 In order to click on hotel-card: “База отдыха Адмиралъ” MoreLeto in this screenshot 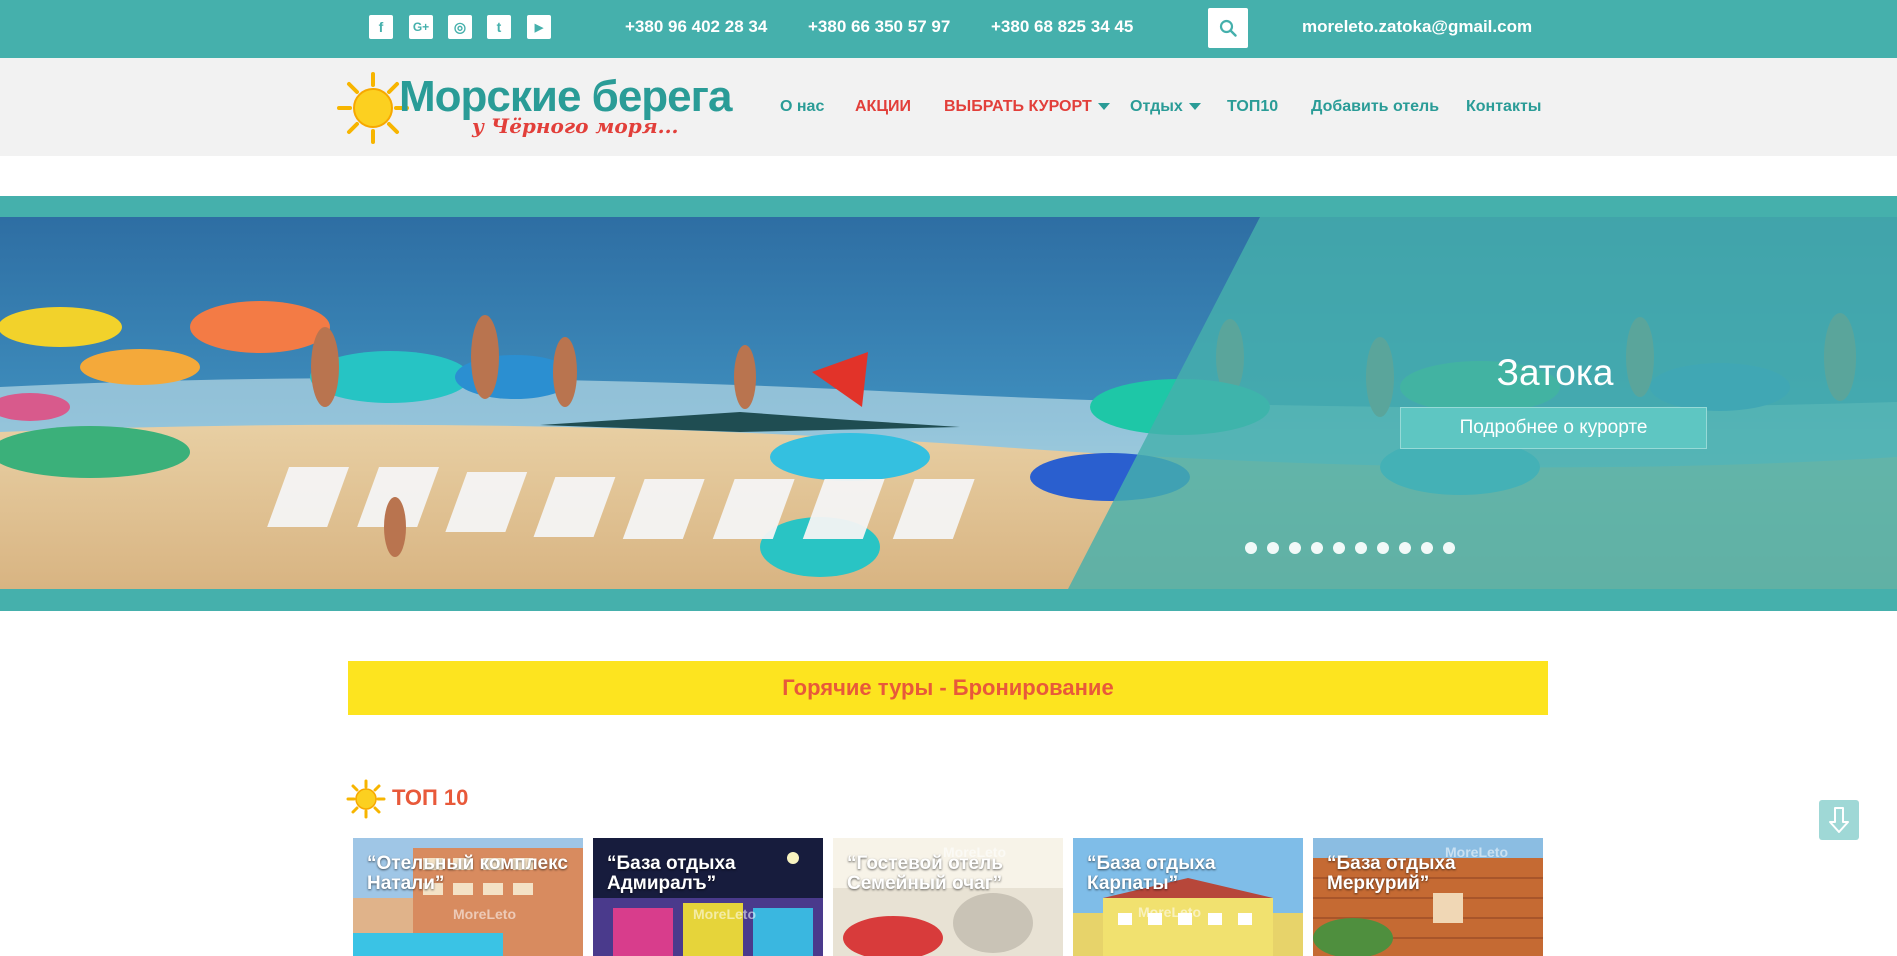, I will do `click(708, 897)`.